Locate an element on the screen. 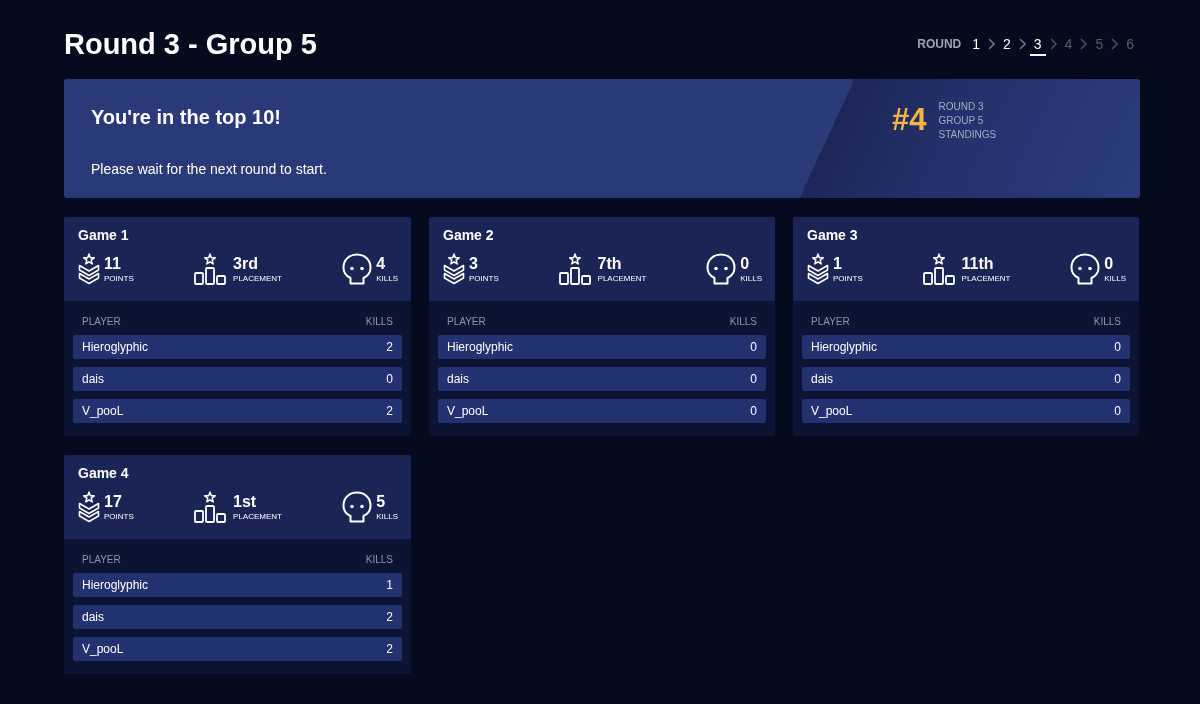 This screenshot has width=1200, height=704. stat-value: 11th is located at coordinates (977, 263).